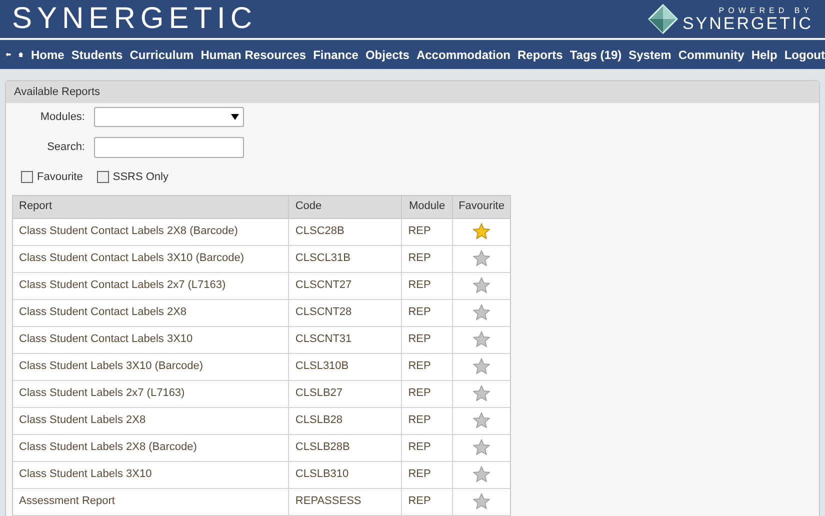 This screenshot has width=825, height=516. What do you see at coordinates (151, 259) in the screenshot?
I see `table-cell: Class Student Contact Labels 3X10 (Barcode)` at bounding box center [151, 259].